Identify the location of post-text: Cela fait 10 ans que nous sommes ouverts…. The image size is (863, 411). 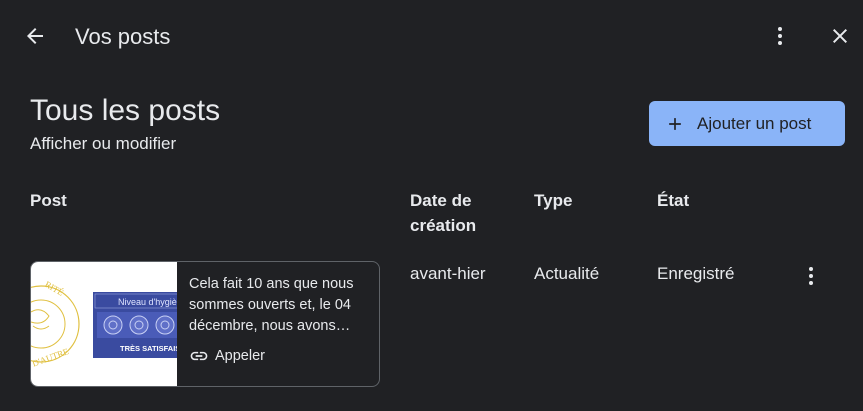
(271, 305).